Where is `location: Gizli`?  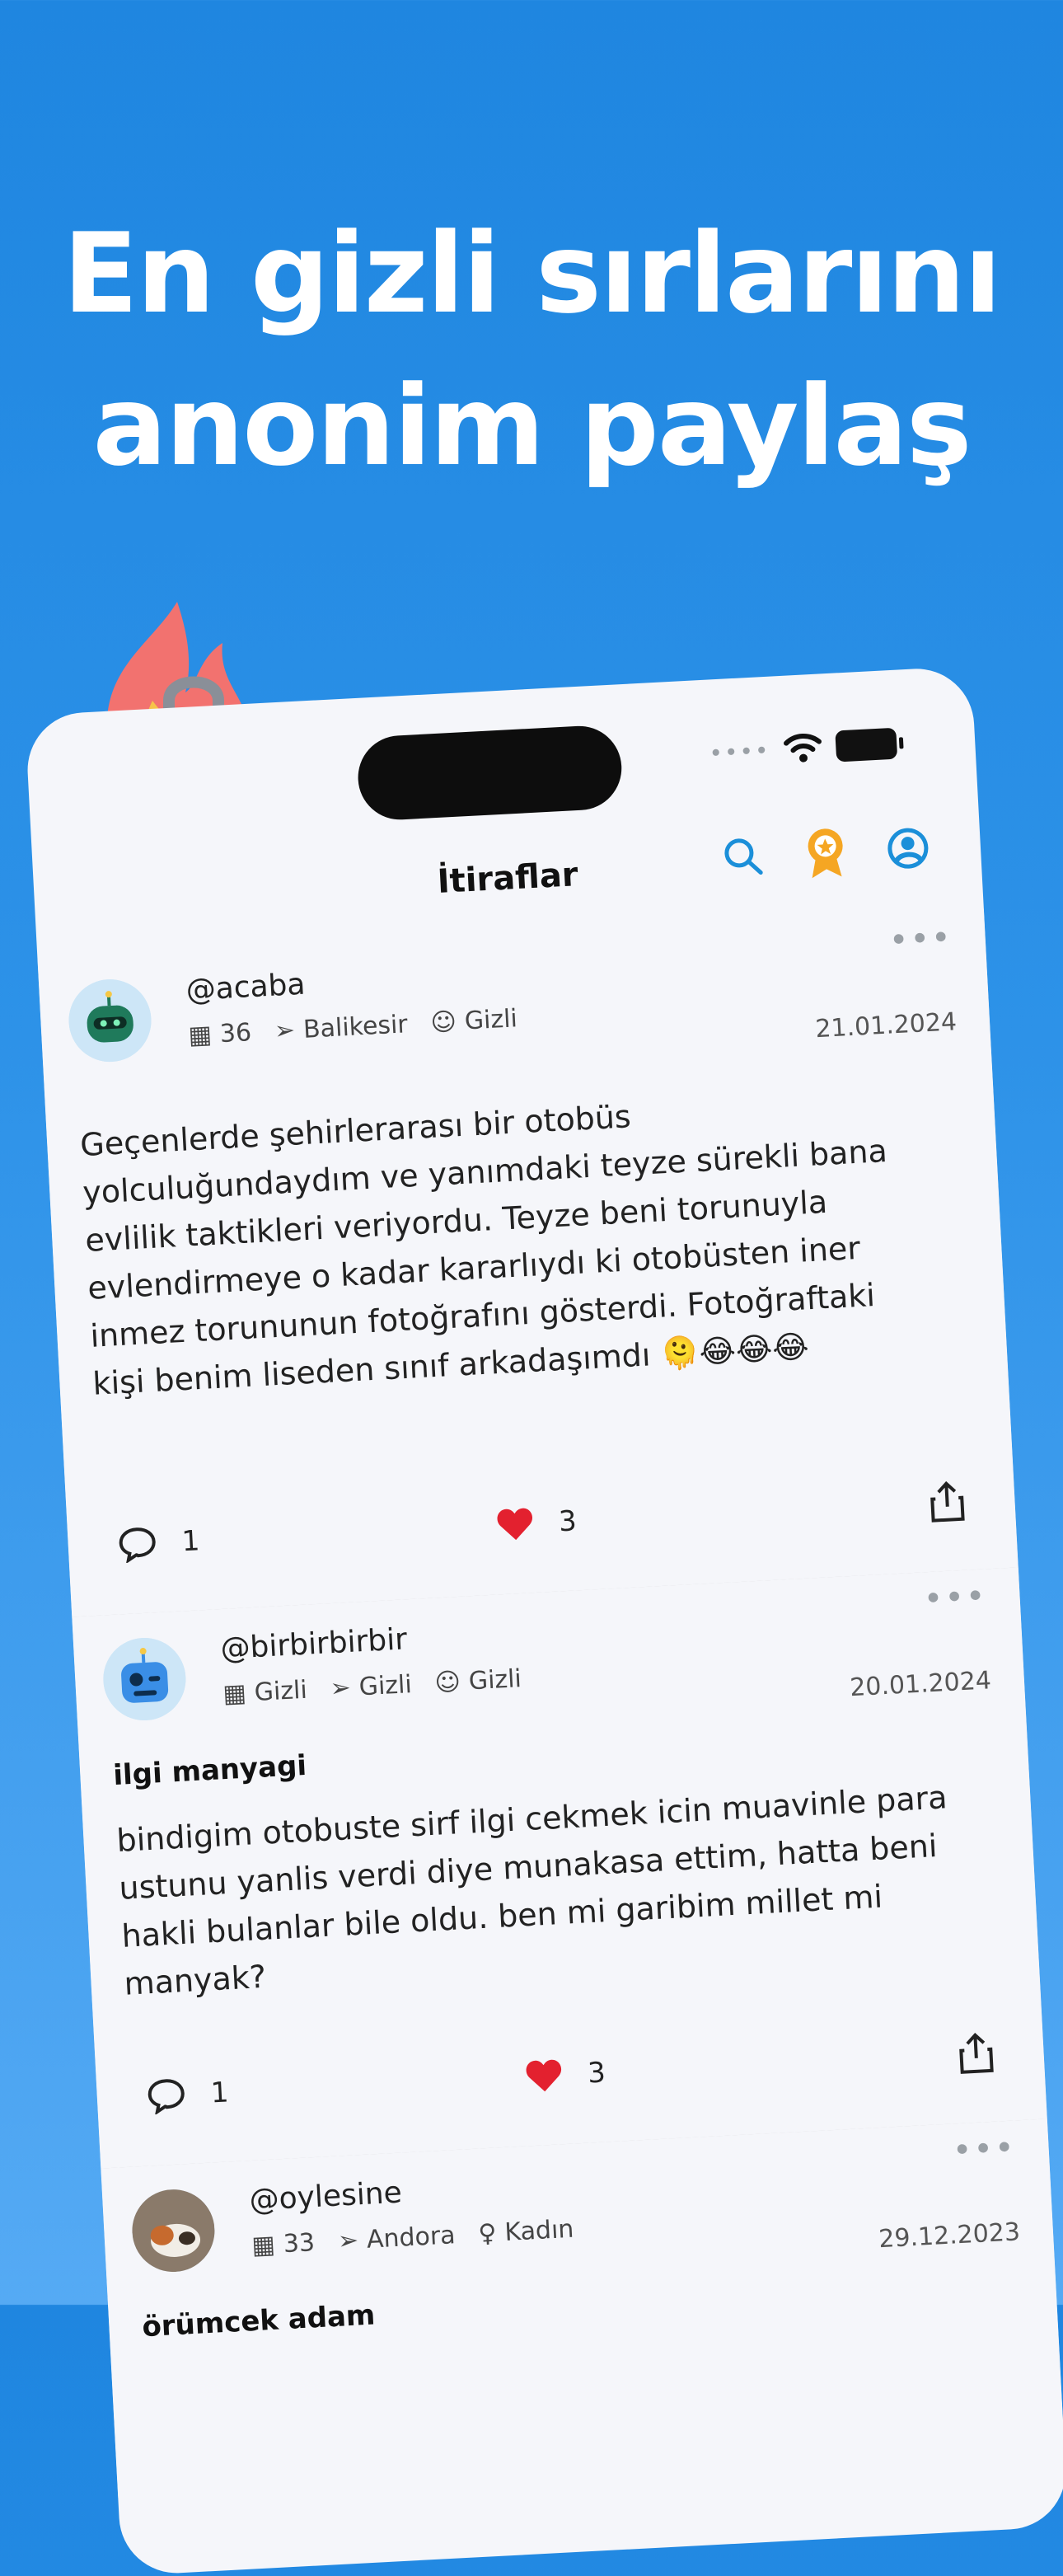 location: Gizli is located at coordinates (385, 1686).